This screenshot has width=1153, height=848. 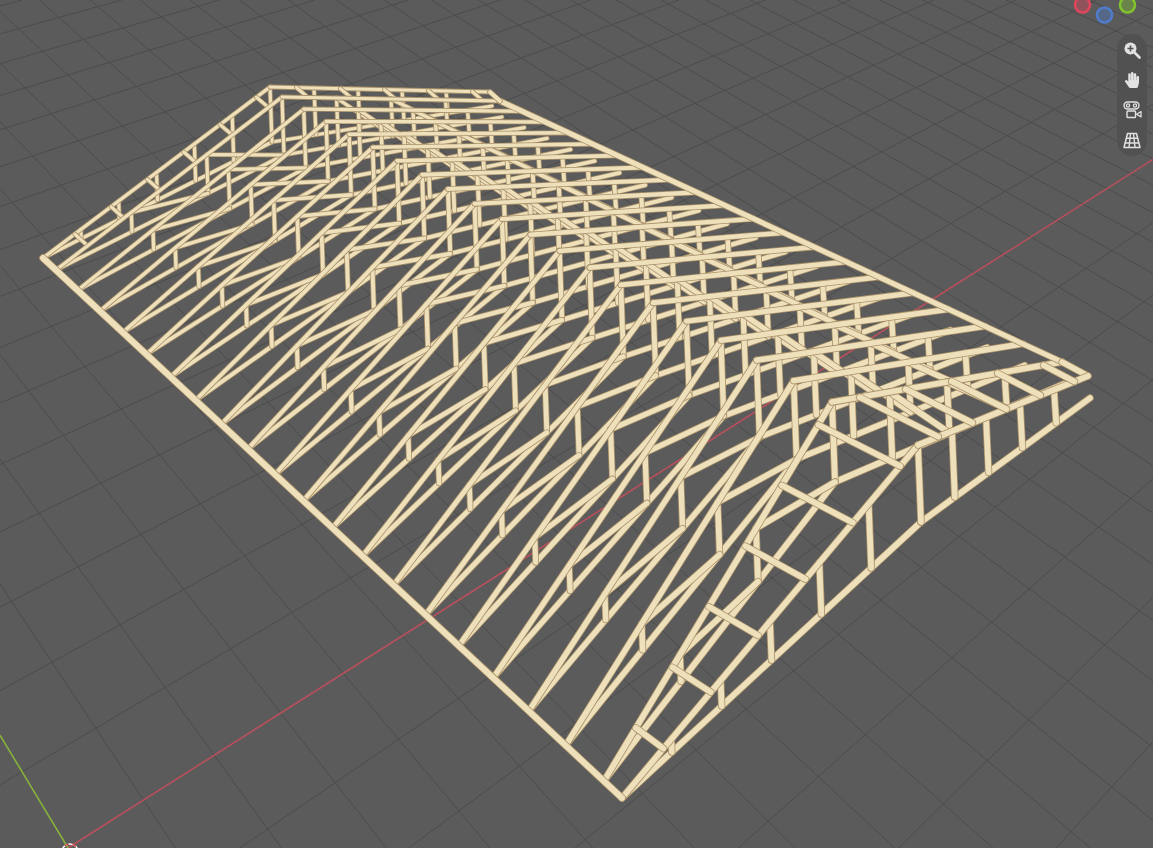 What do you see at coordinates (1132, 140) in the screenshot?
I see `grid-icon` at bounding box center [1132, 140].